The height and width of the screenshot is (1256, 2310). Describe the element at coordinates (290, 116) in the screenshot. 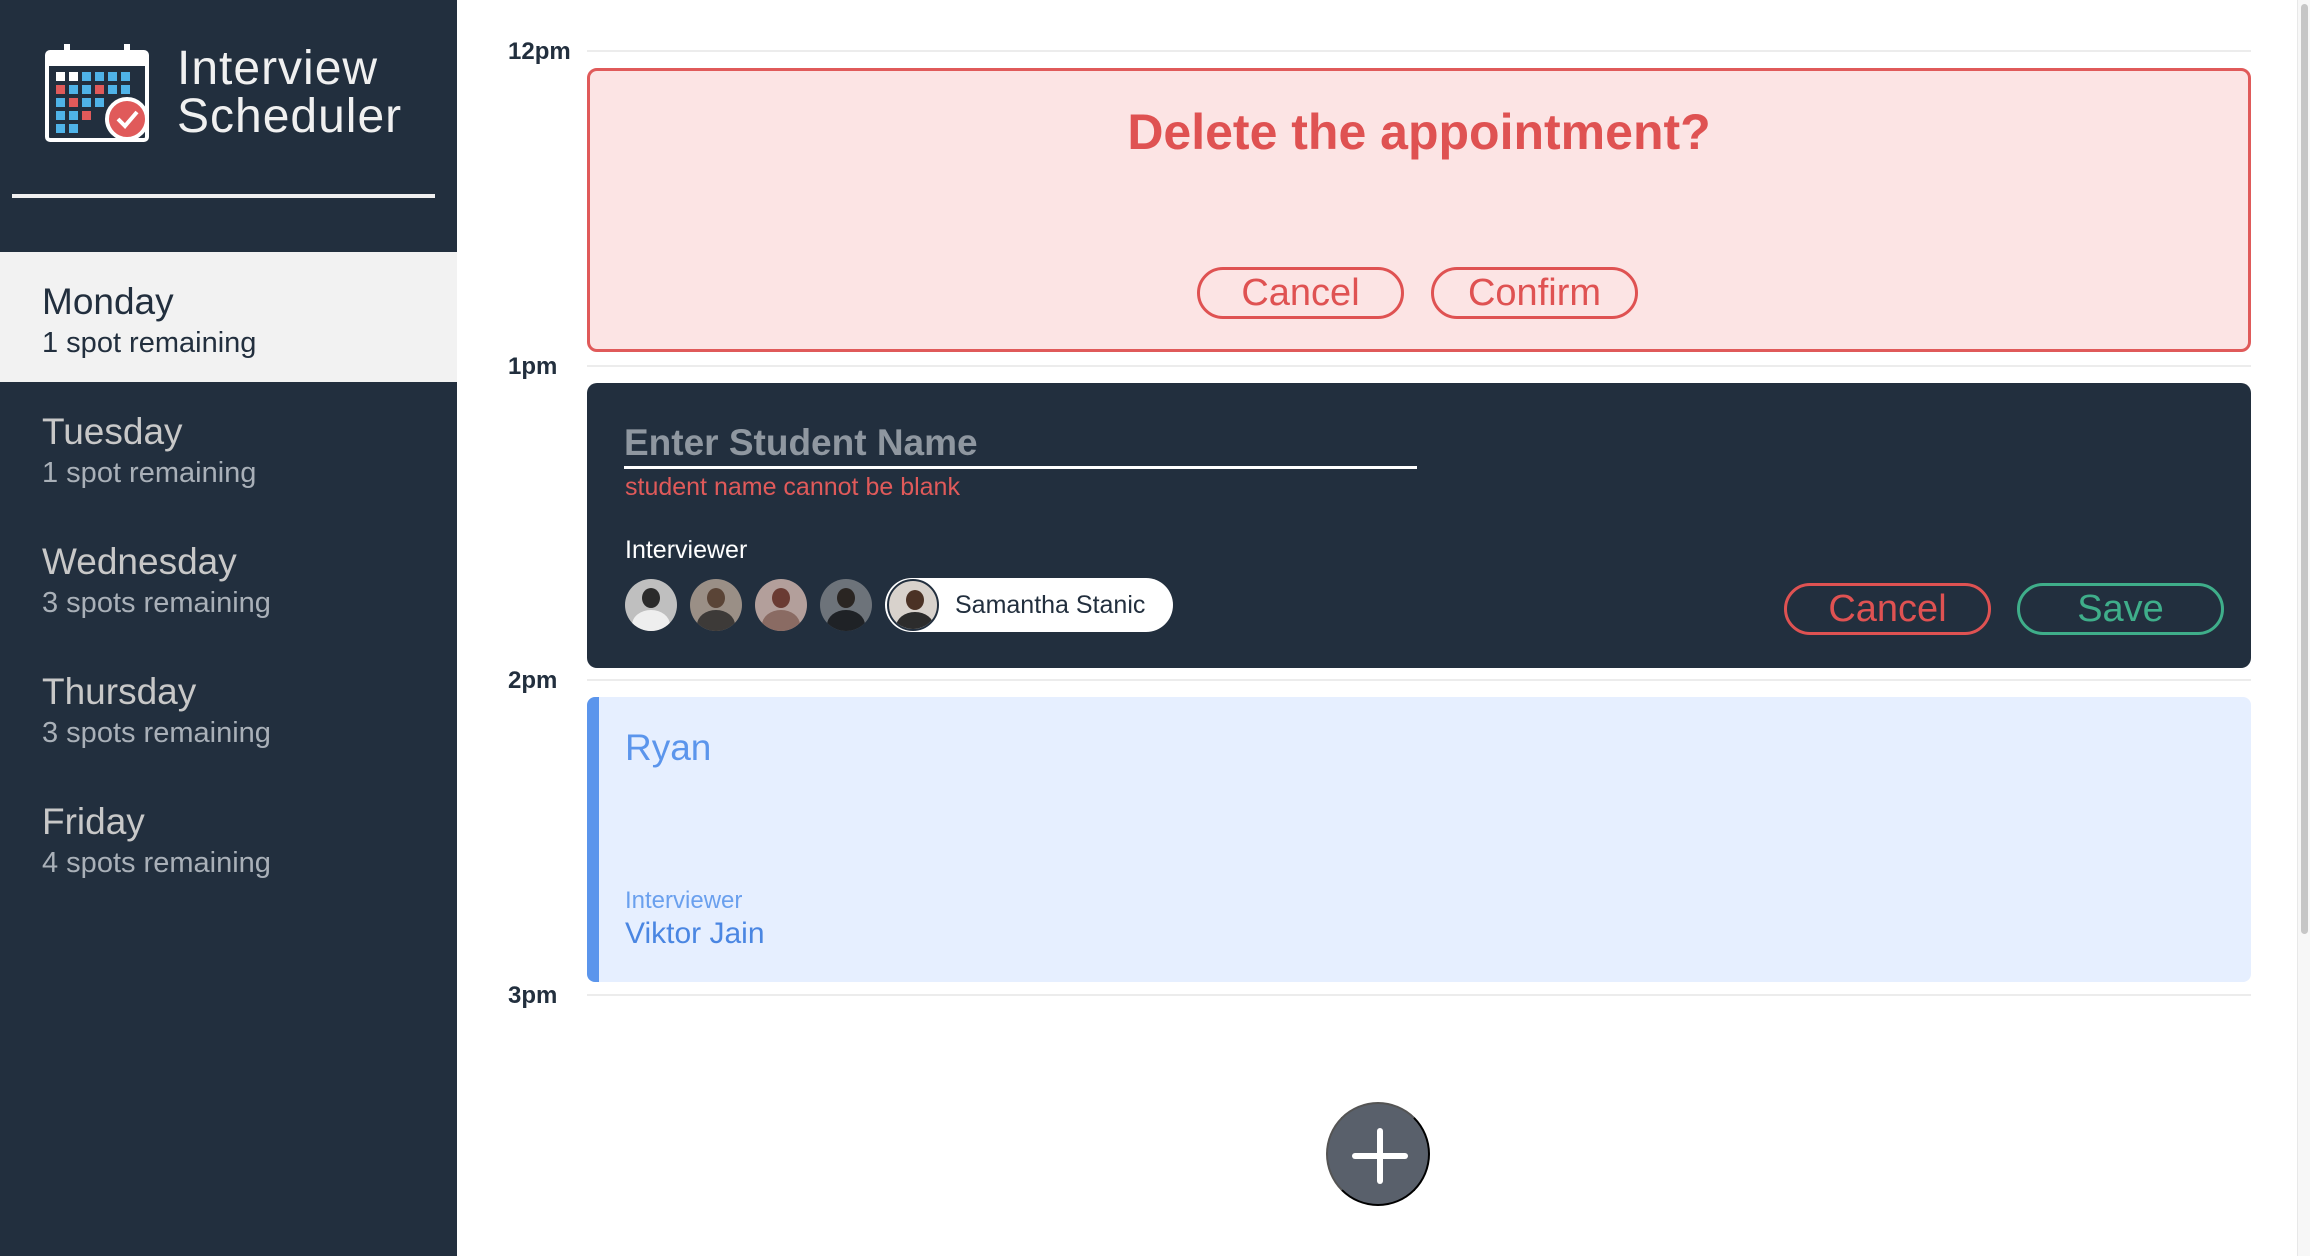

I see `app-title-line-2: Scheduler` at that location.